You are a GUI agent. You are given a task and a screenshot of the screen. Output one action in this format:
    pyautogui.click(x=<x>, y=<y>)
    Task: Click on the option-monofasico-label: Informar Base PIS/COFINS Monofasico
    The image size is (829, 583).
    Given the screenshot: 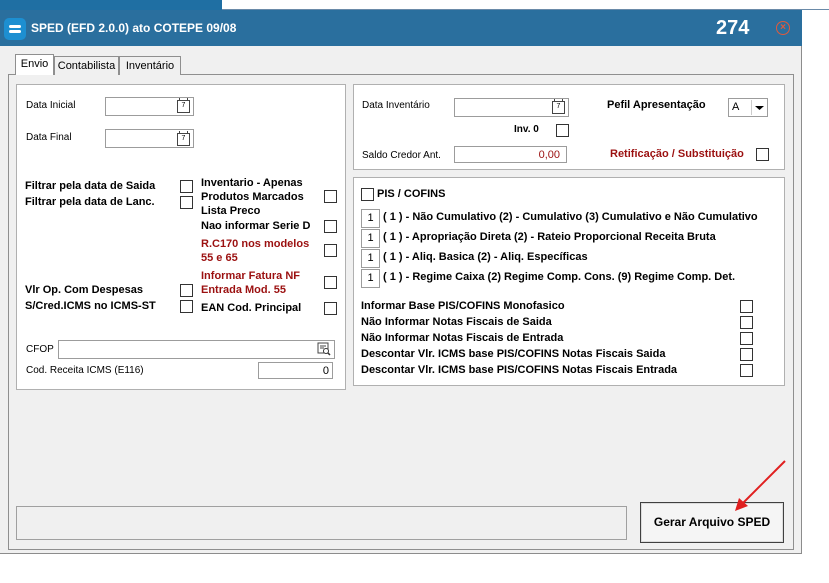 What is the action you would take?
    pyautogui.click(x=463, y=306)
    